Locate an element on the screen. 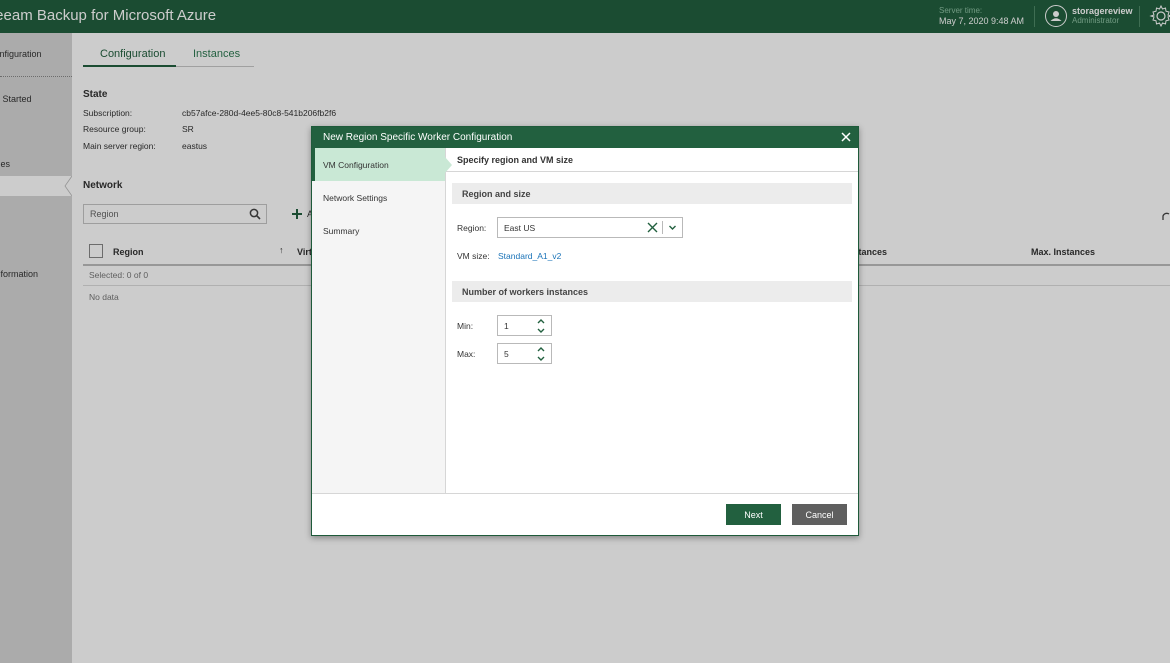  step-label: Summary is located at coordinates (341, 231).